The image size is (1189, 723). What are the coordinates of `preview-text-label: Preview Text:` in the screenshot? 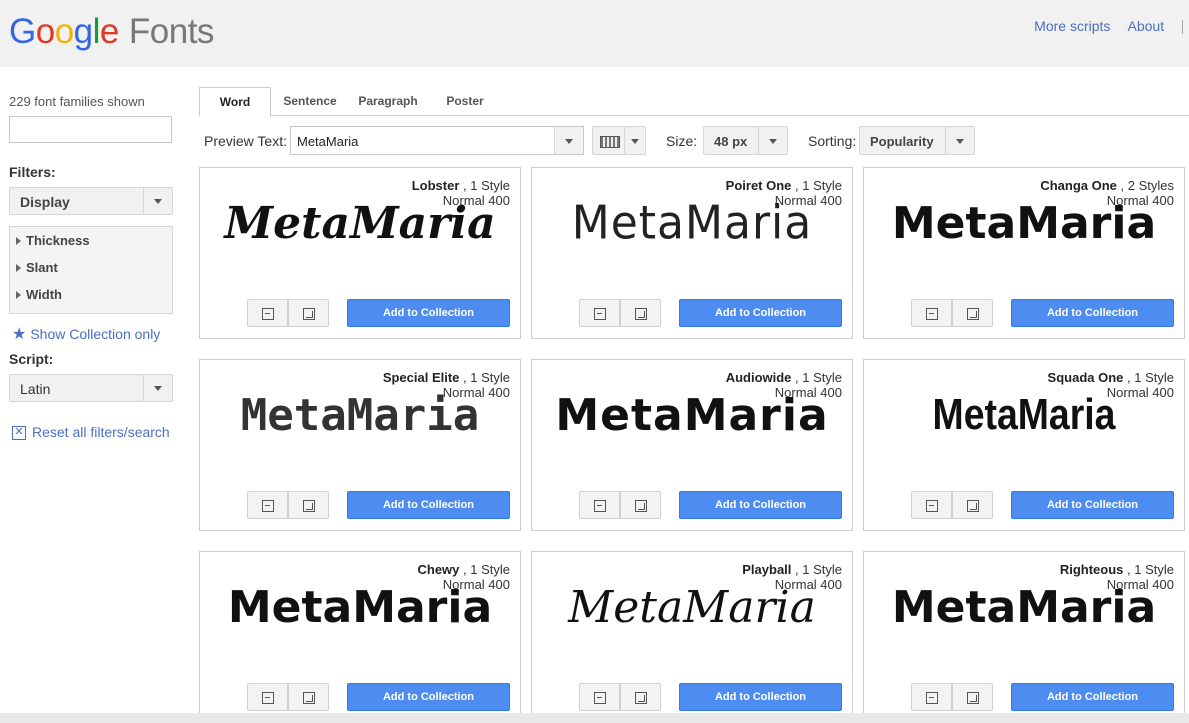 It's located at (245, 141).